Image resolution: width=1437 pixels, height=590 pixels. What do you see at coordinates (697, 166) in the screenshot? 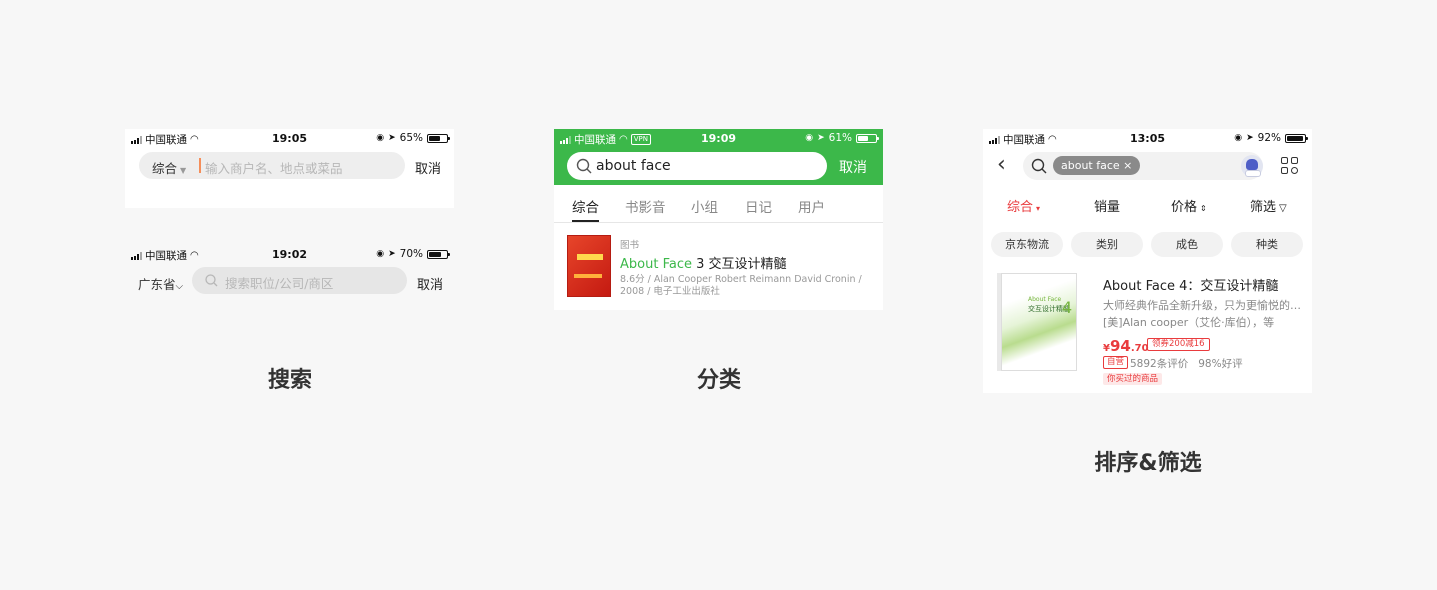
I see `search-bar: about face` at bounding box center [697, 166].